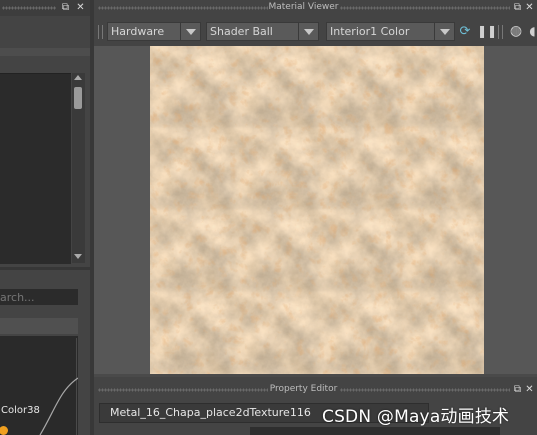 This screenshot has height=435, width=537. What do you see at coordinates (78, 98) in the screenshot?
I see `scroll-thumb` at bounding box center [78, 98].